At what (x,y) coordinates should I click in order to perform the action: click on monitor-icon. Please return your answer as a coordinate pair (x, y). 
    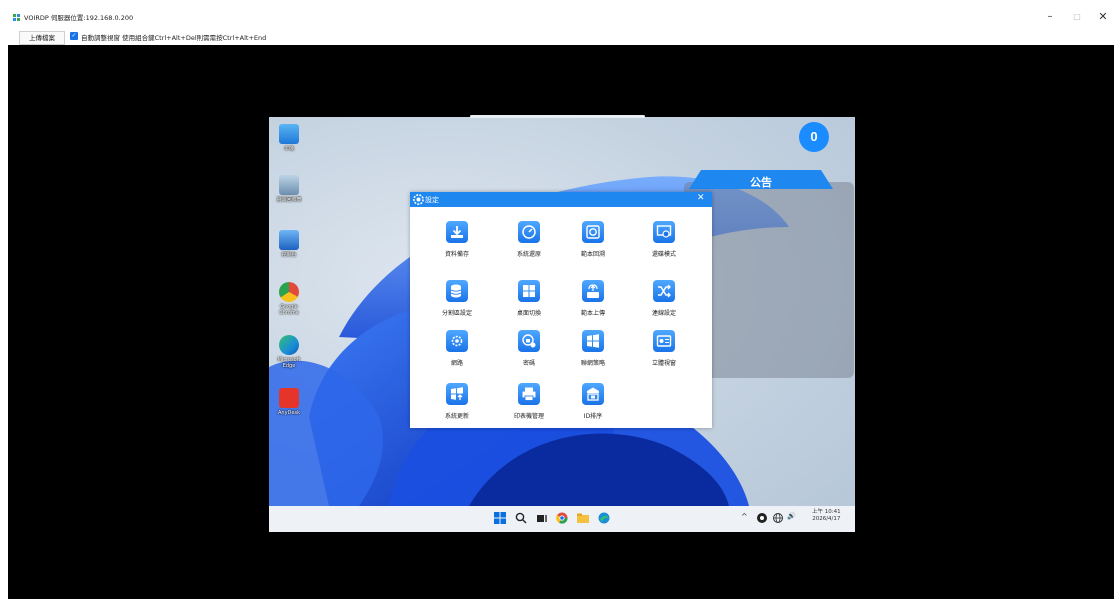
    Looking at the image, I should click on (289, 134).